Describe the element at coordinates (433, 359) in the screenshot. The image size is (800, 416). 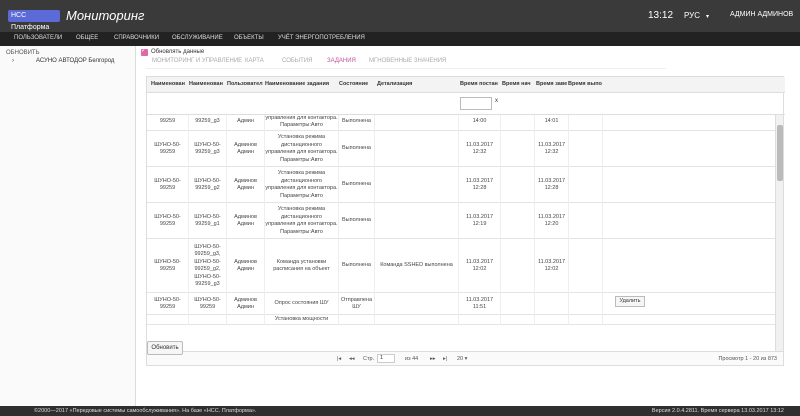
I see `next-page-icon: ▸▸` at that location.